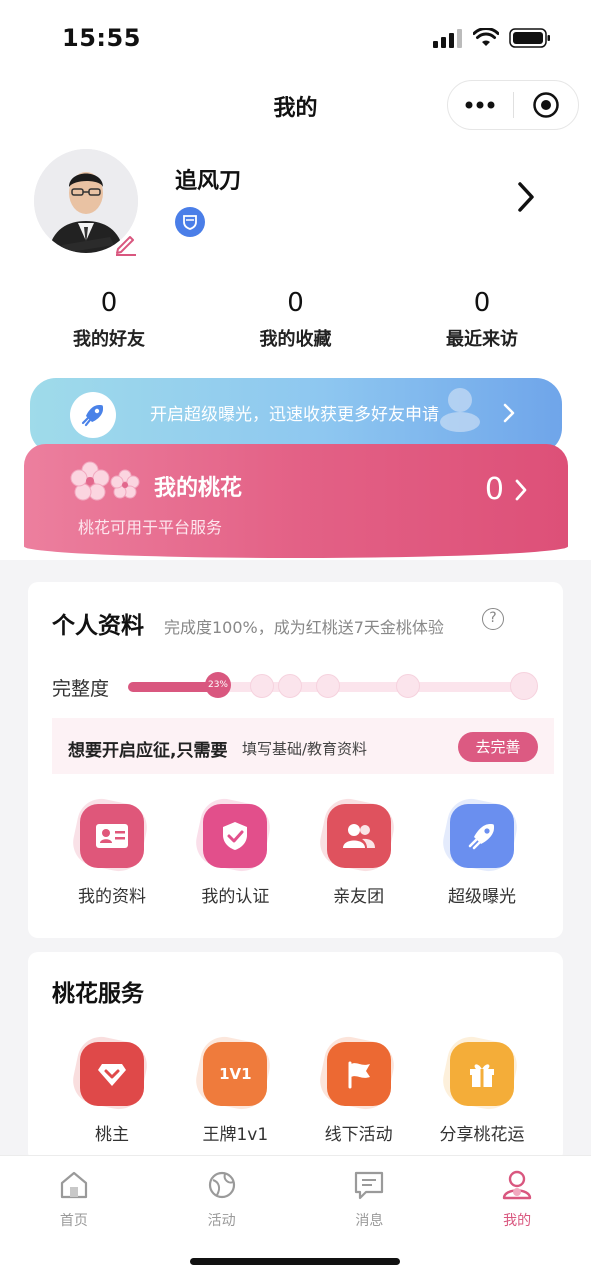 The image size is (591, 1280). I want to click on stat-label: 我的好友, so click(109, 339).